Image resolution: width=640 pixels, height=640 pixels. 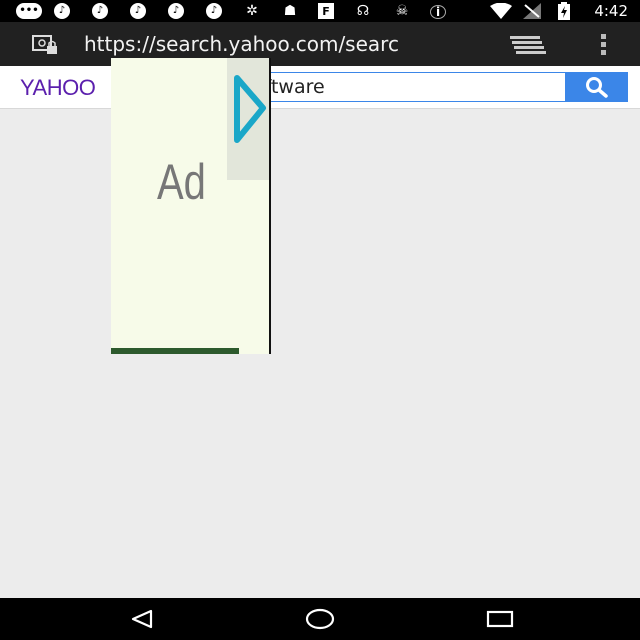 I want to click on back-button, so click(x=142, y=619).